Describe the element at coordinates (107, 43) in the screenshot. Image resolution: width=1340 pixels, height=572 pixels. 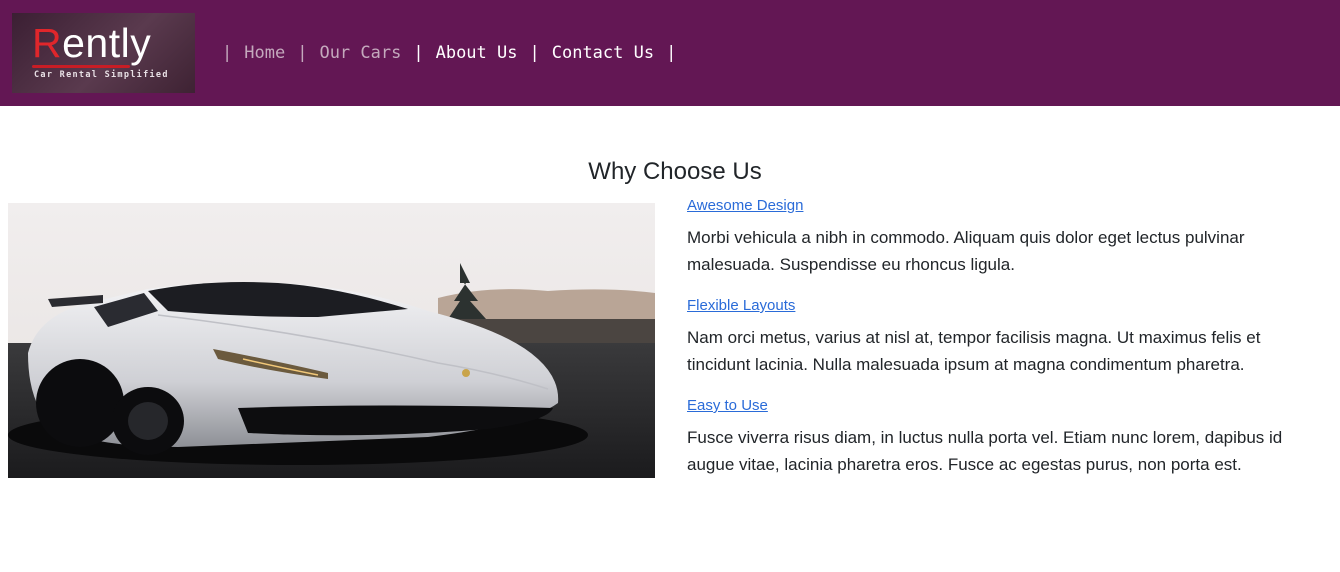
I see `brand-name-rest: ently` at that location.